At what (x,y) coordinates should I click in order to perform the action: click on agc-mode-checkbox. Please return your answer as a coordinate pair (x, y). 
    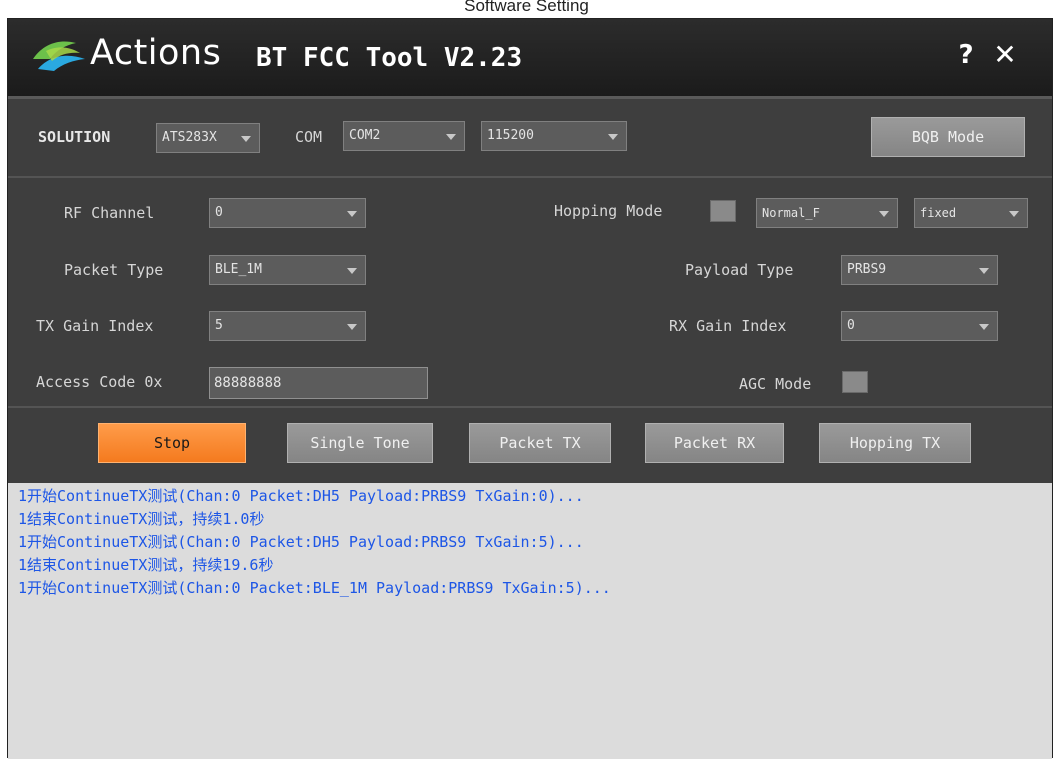
    Looking at the image, I should click on (855, 382).